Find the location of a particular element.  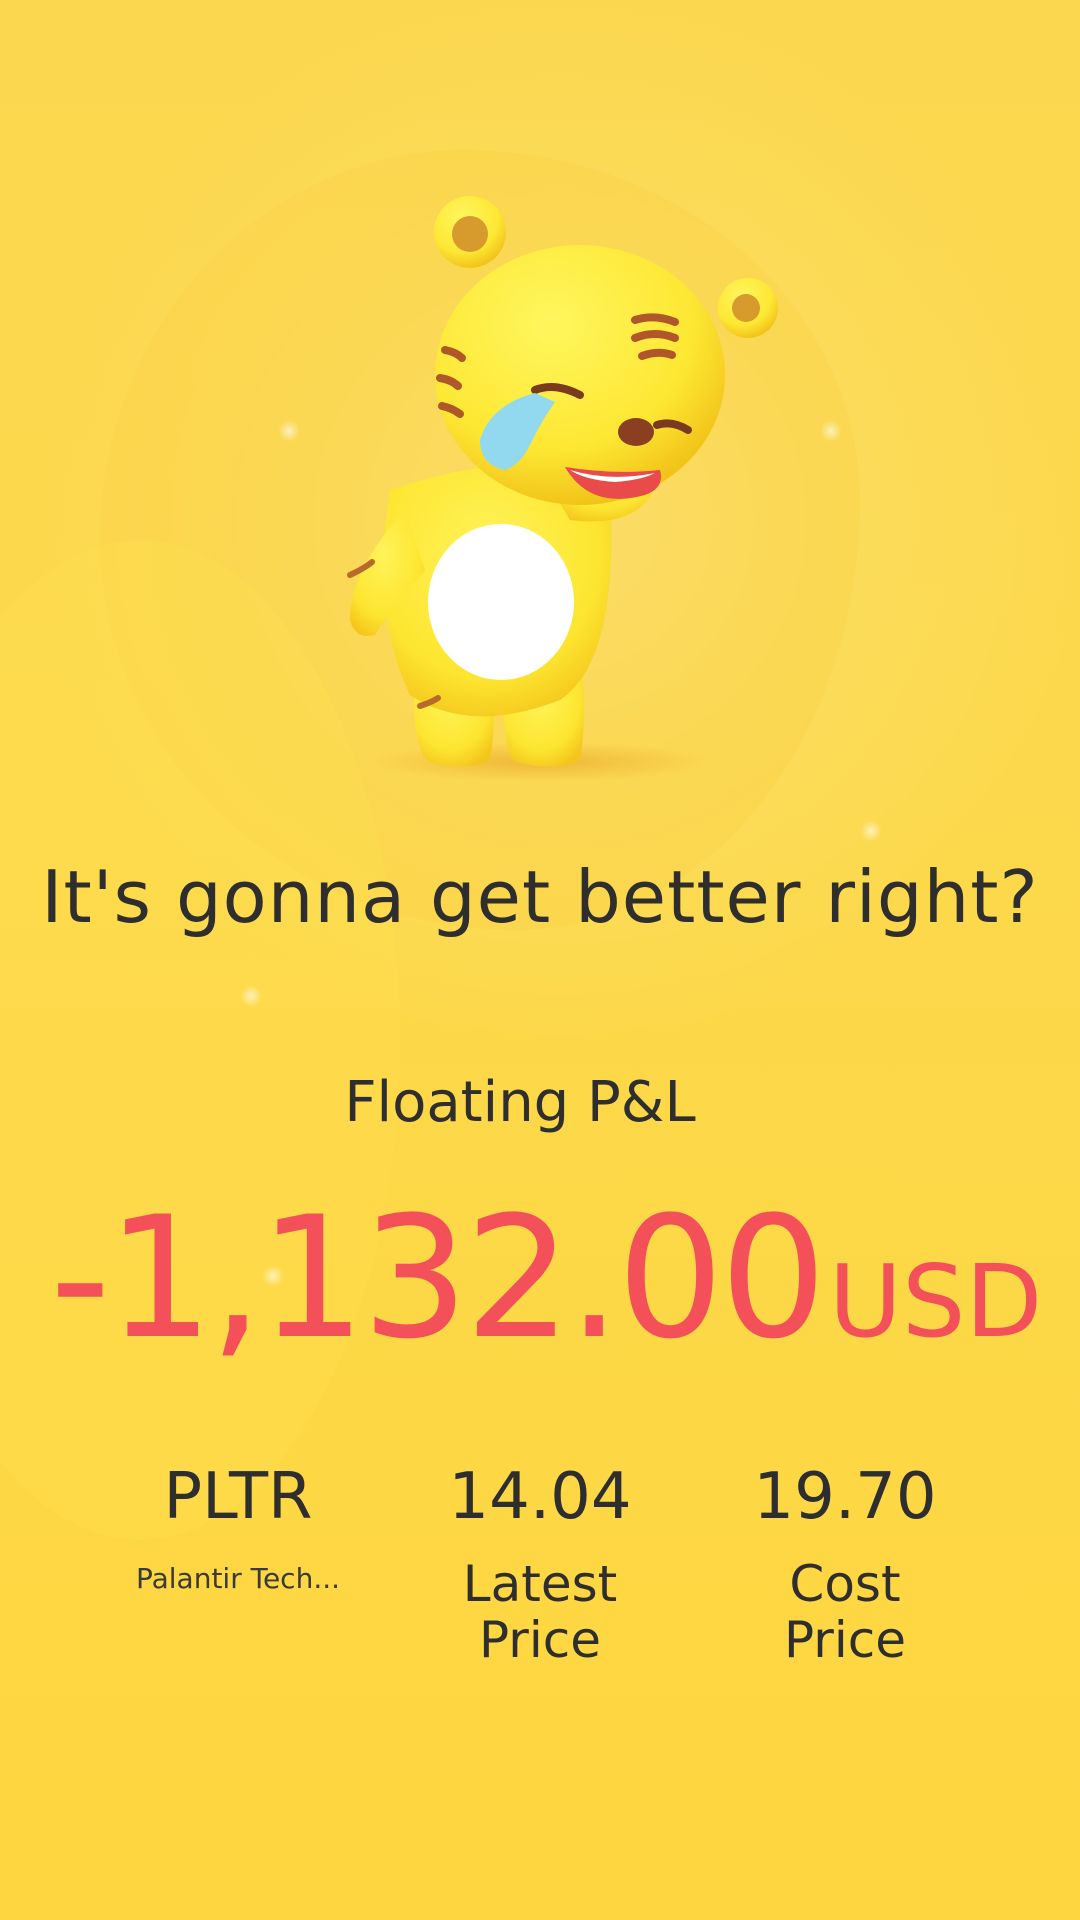

floating-pl-value: -1,132.00USD is located at coordinates (550, 1278).